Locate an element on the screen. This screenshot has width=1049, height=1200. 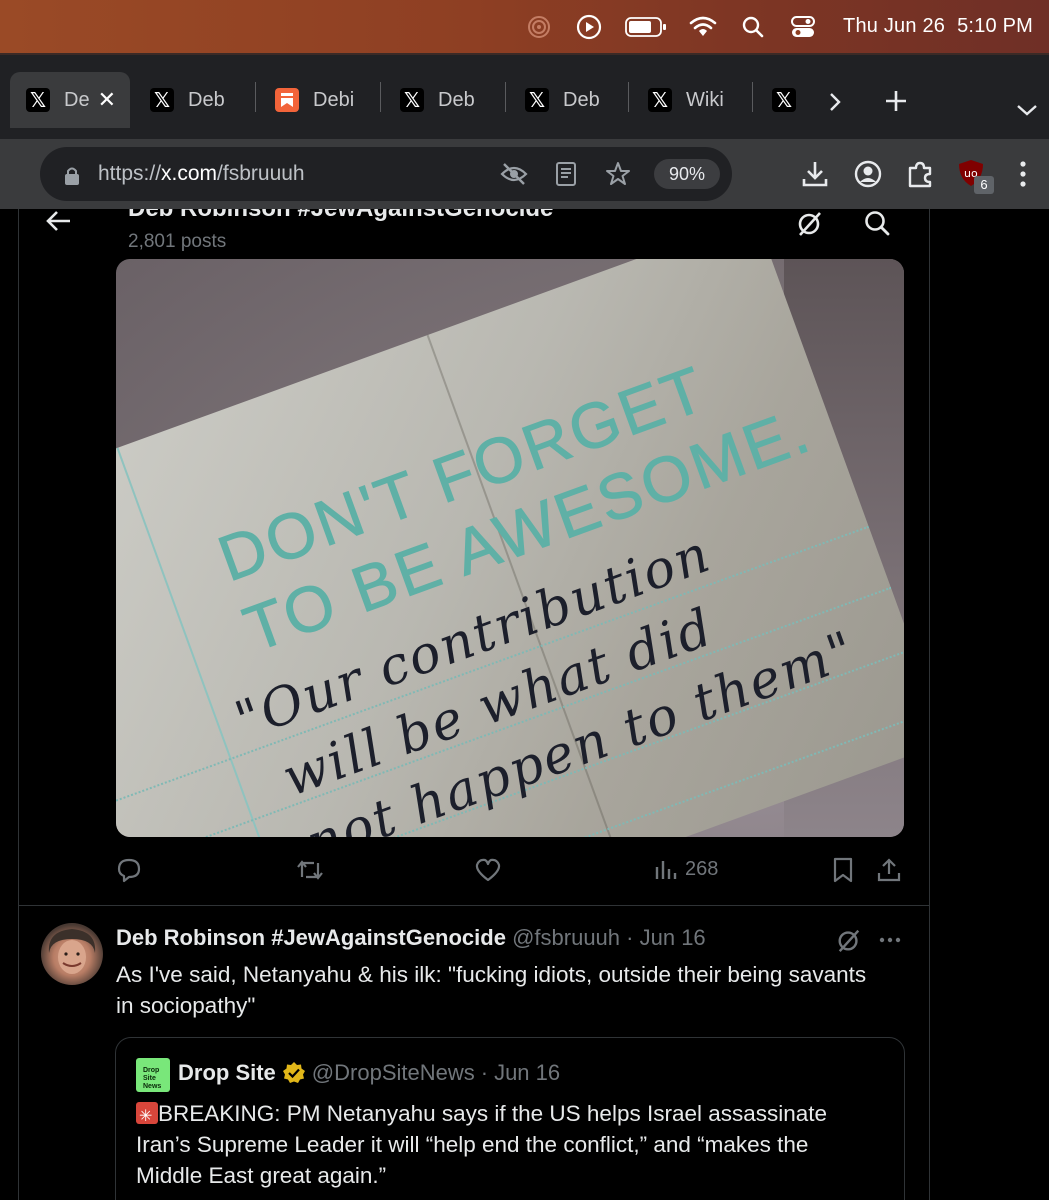
screen-recorder-icon is located at coordinates (539, 27).